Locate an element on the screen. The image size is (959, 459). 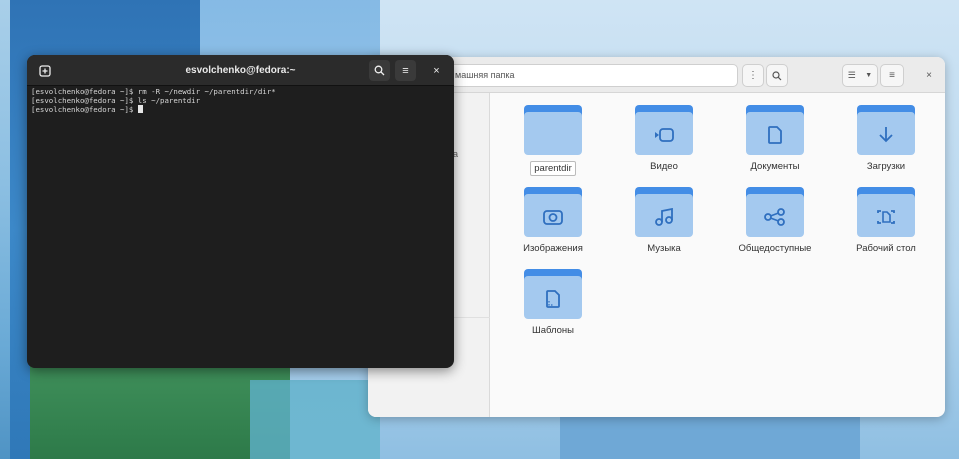
close-button: × is located at coordinates (929, 75).